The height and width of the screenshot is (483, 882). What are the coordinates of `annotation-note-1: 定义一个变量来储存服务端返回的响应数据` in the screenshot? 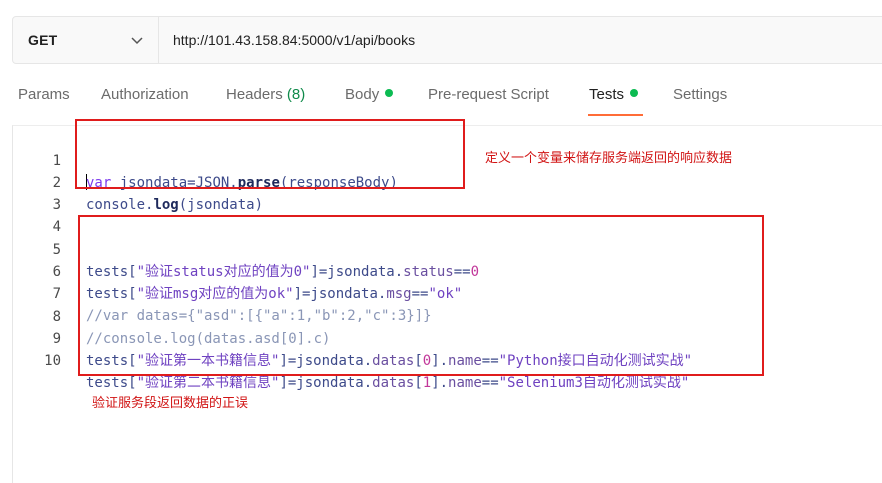 It's located at (609, 157).